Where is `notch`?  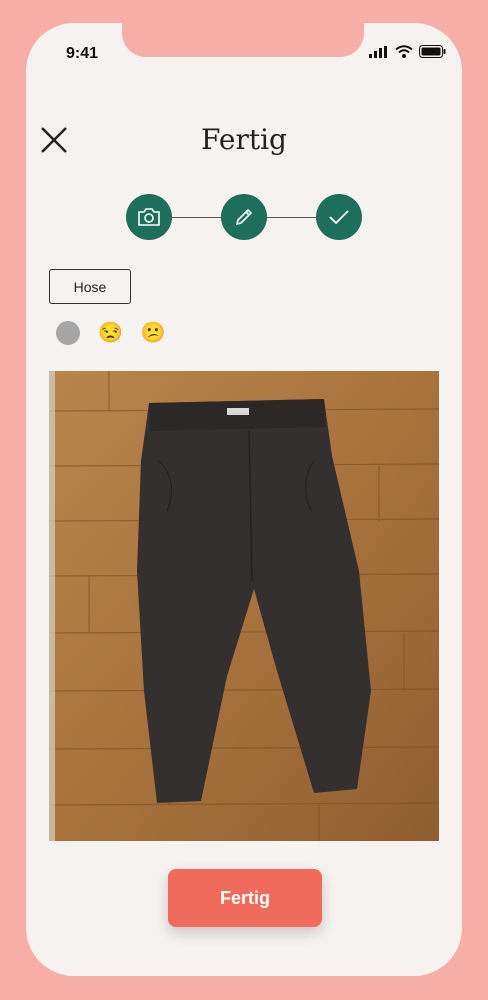 notch is located at coordinates (243, 40).